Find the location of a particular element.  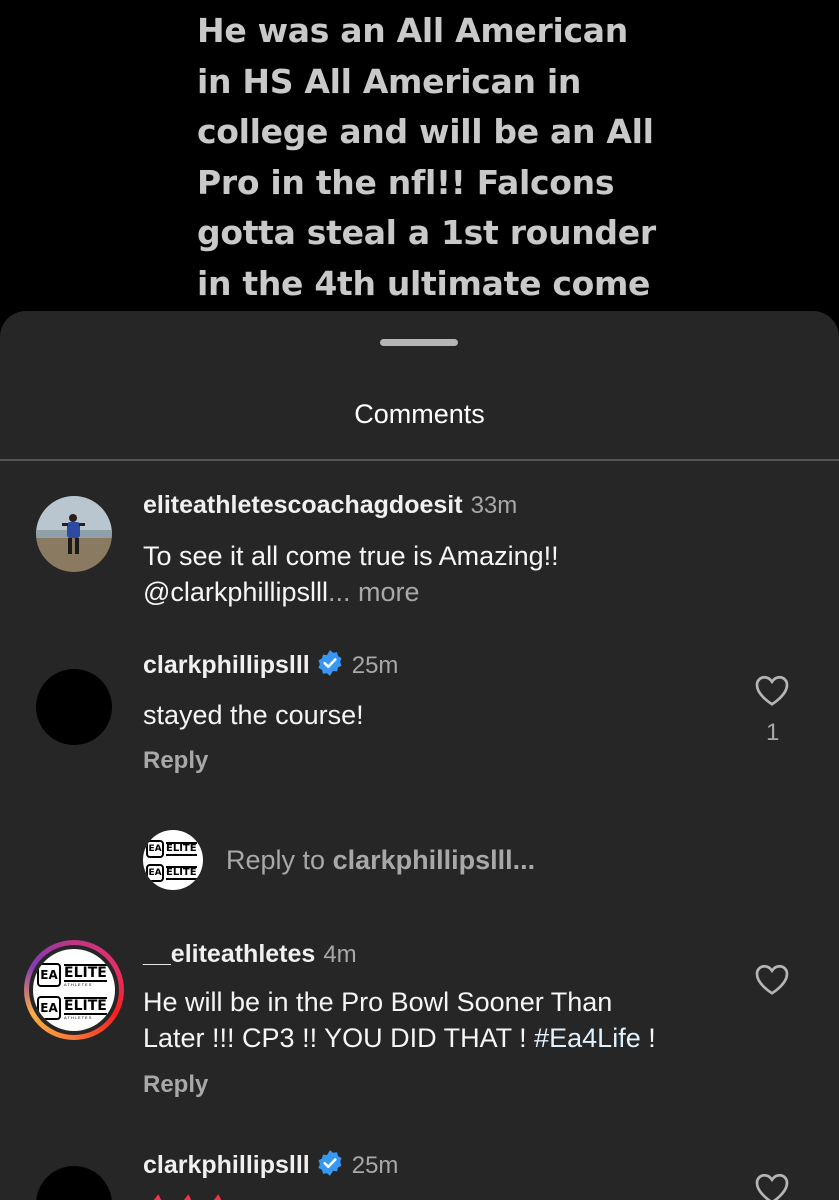

beach-photo-avatar is located at coordinates (74, 534).